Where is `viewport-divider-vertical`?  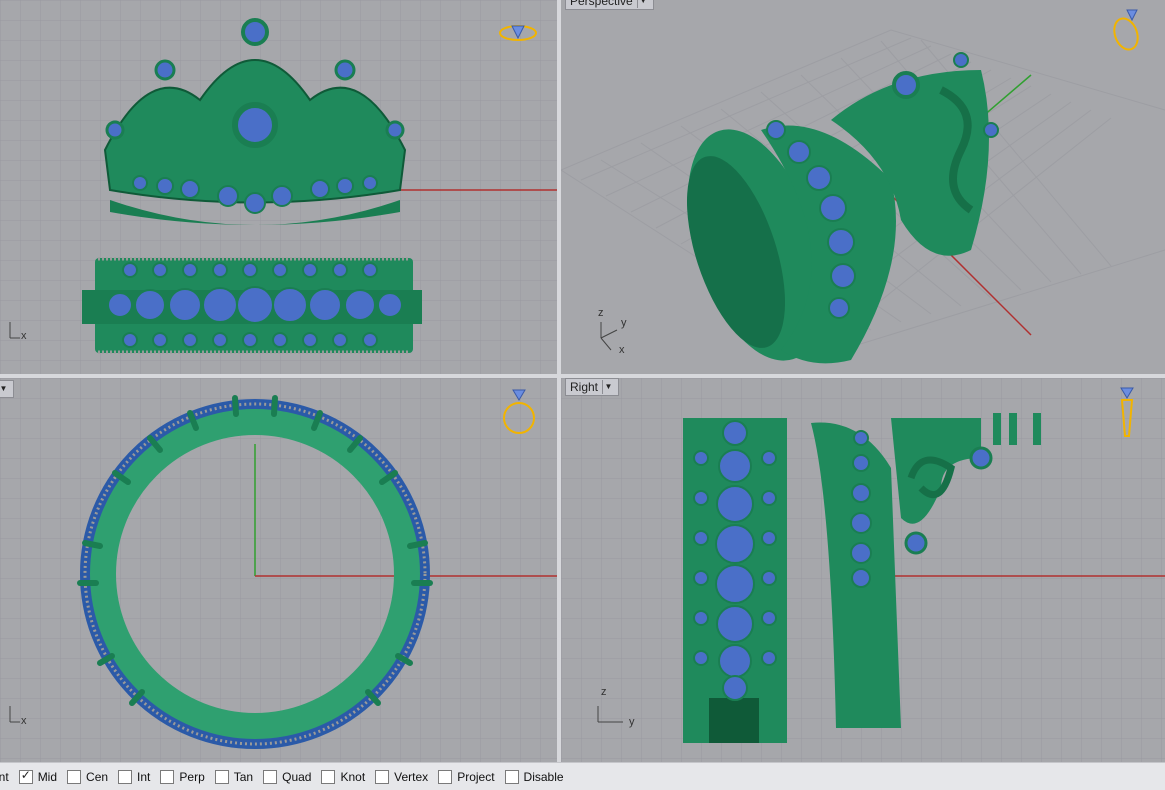
viewport-divider-vertical is located at coordinates (559, 381).